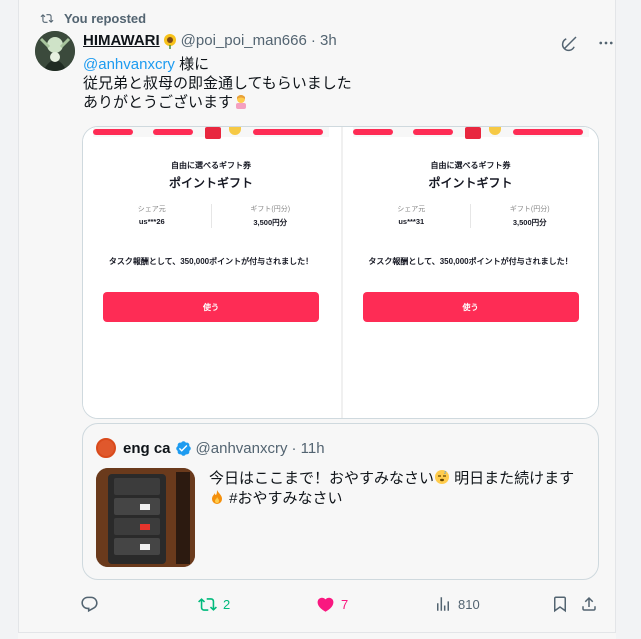  Describe the element at coordinates (158, 102) in the screenshot. I see `tweet-text-line3: ありがとうございます` at that location.